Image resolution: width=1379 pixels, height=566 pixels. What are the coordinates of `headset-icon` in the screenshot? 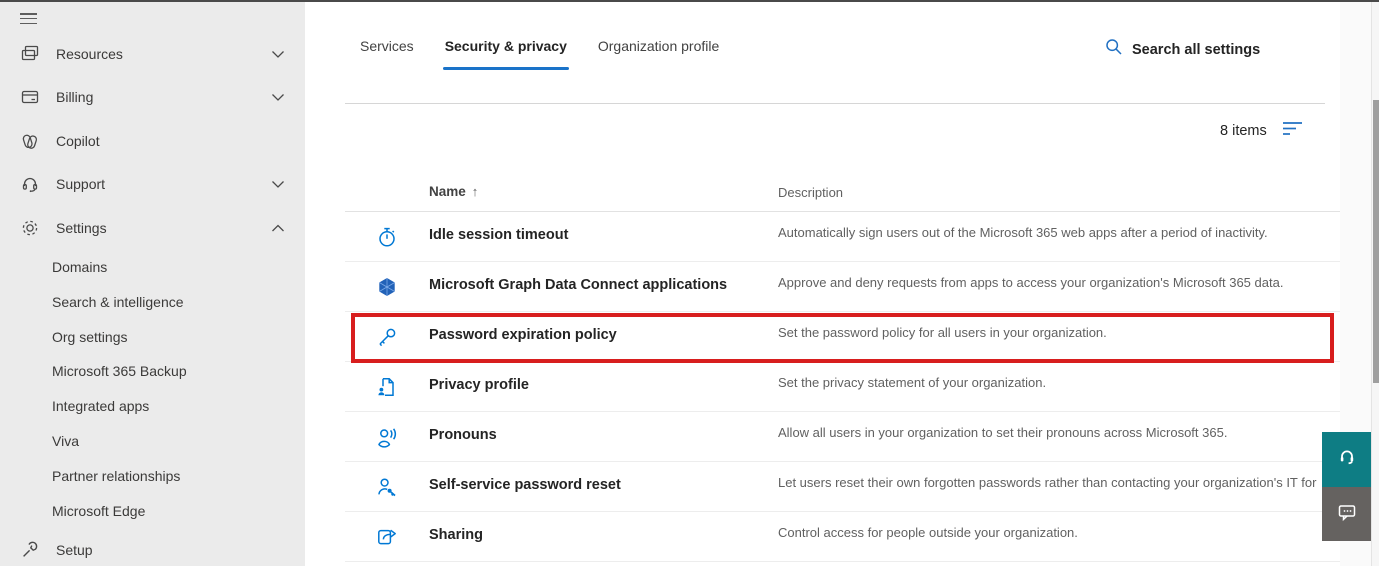 It's located at (1347, 459).